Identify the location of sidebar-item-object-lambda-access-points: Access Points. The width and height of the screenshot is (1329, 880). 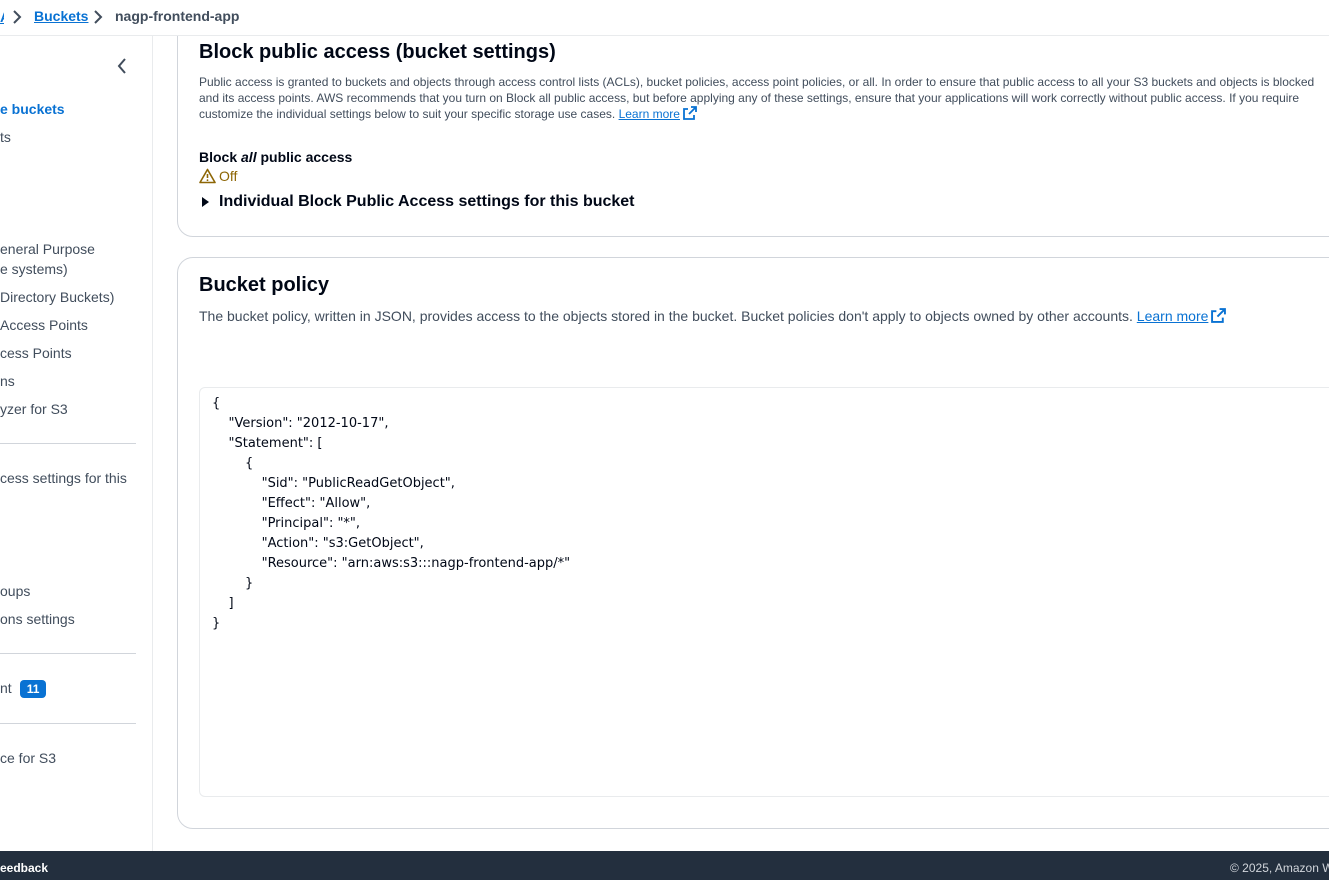
(44, 325).